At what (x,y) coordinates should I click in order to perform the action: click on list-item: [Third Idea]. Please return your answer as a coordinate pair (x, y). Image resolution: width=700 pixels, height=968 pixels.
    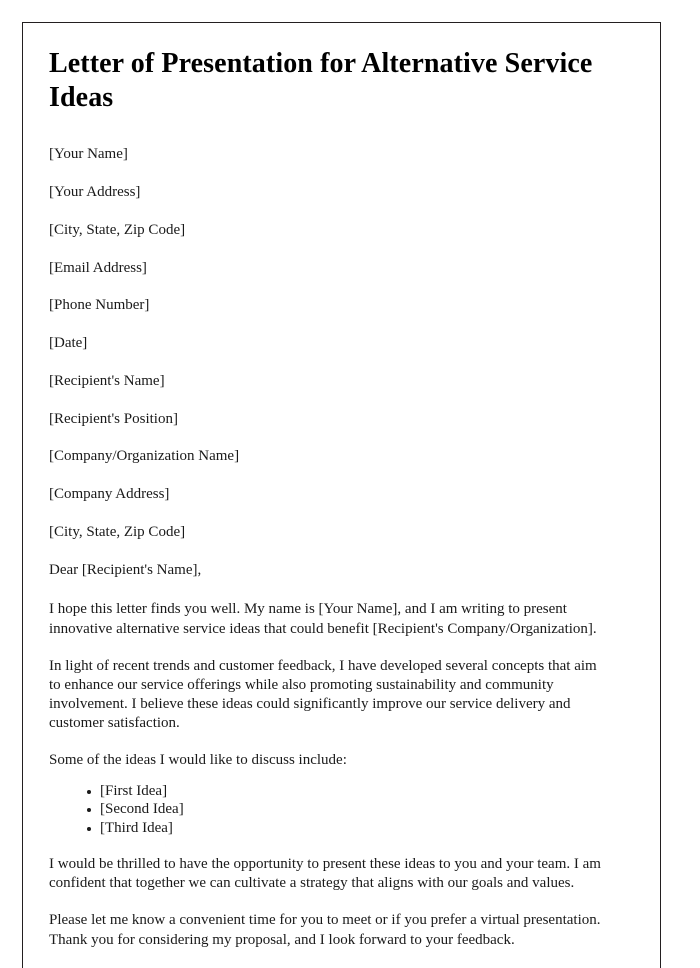
    Looking at the image, I should click on (360, 828).